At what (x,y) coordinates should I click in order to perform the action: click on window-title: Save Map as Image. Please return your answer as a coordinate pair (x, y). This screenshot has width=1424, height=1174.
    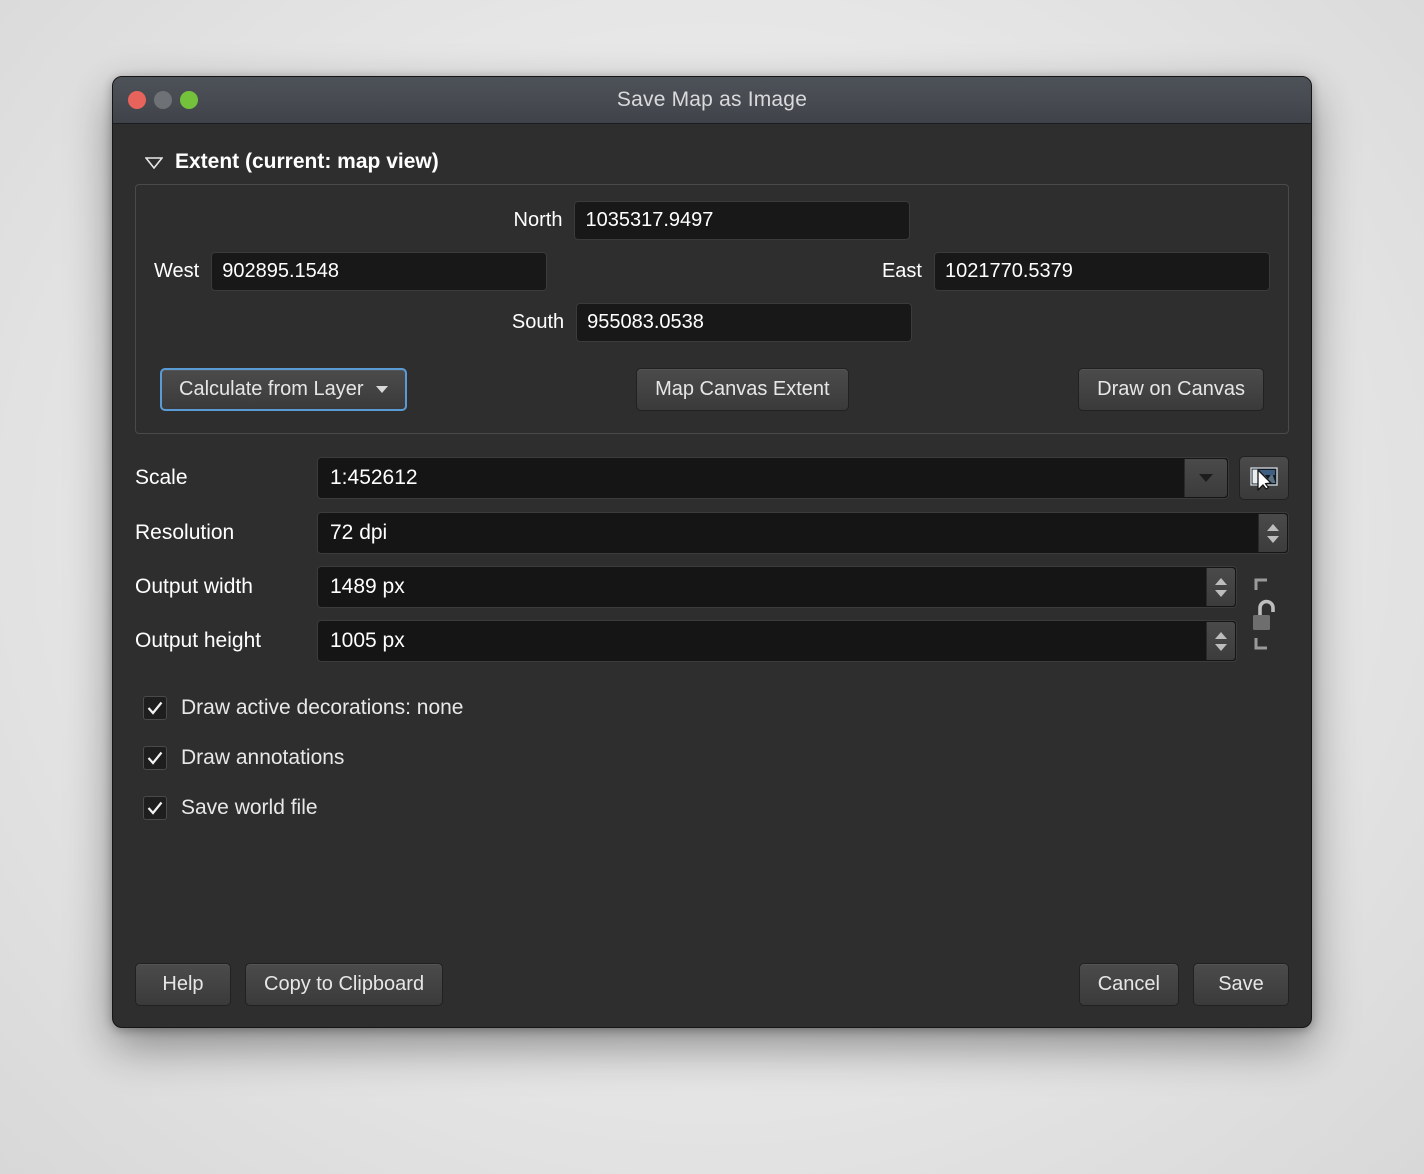
    Looking at the image, I should click on (712, 99).